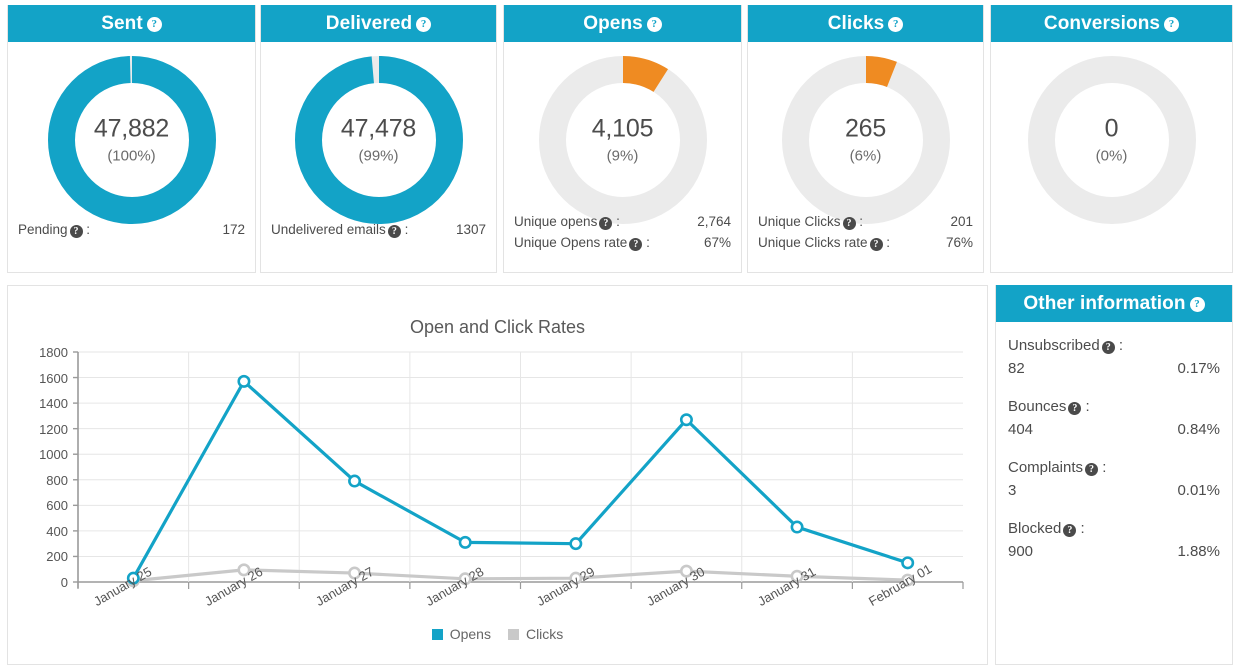 Image resolution: width=1241 pixels, height=671 pixels. I want to click on stat-card-body: 47,478 (99%) Undelivered emails? : 1307, so click(378, 157).